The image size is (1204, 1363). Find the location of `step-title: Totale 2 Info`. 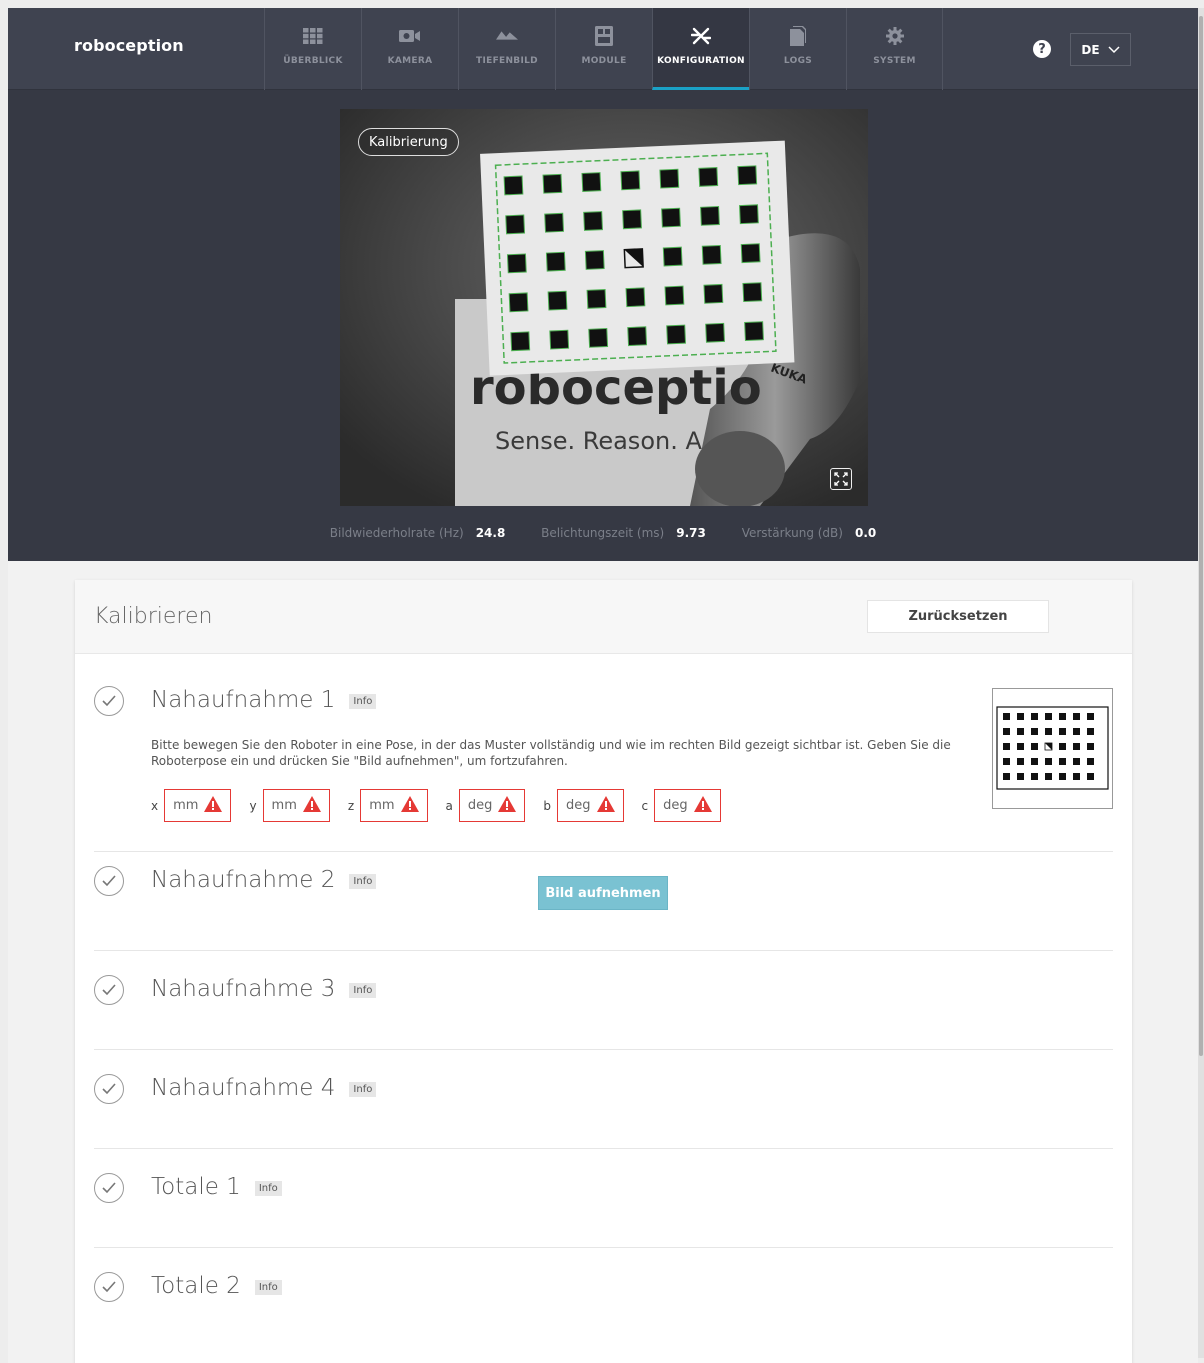

step-title: Totale 2 Info is located at coordinates (216, 1286).